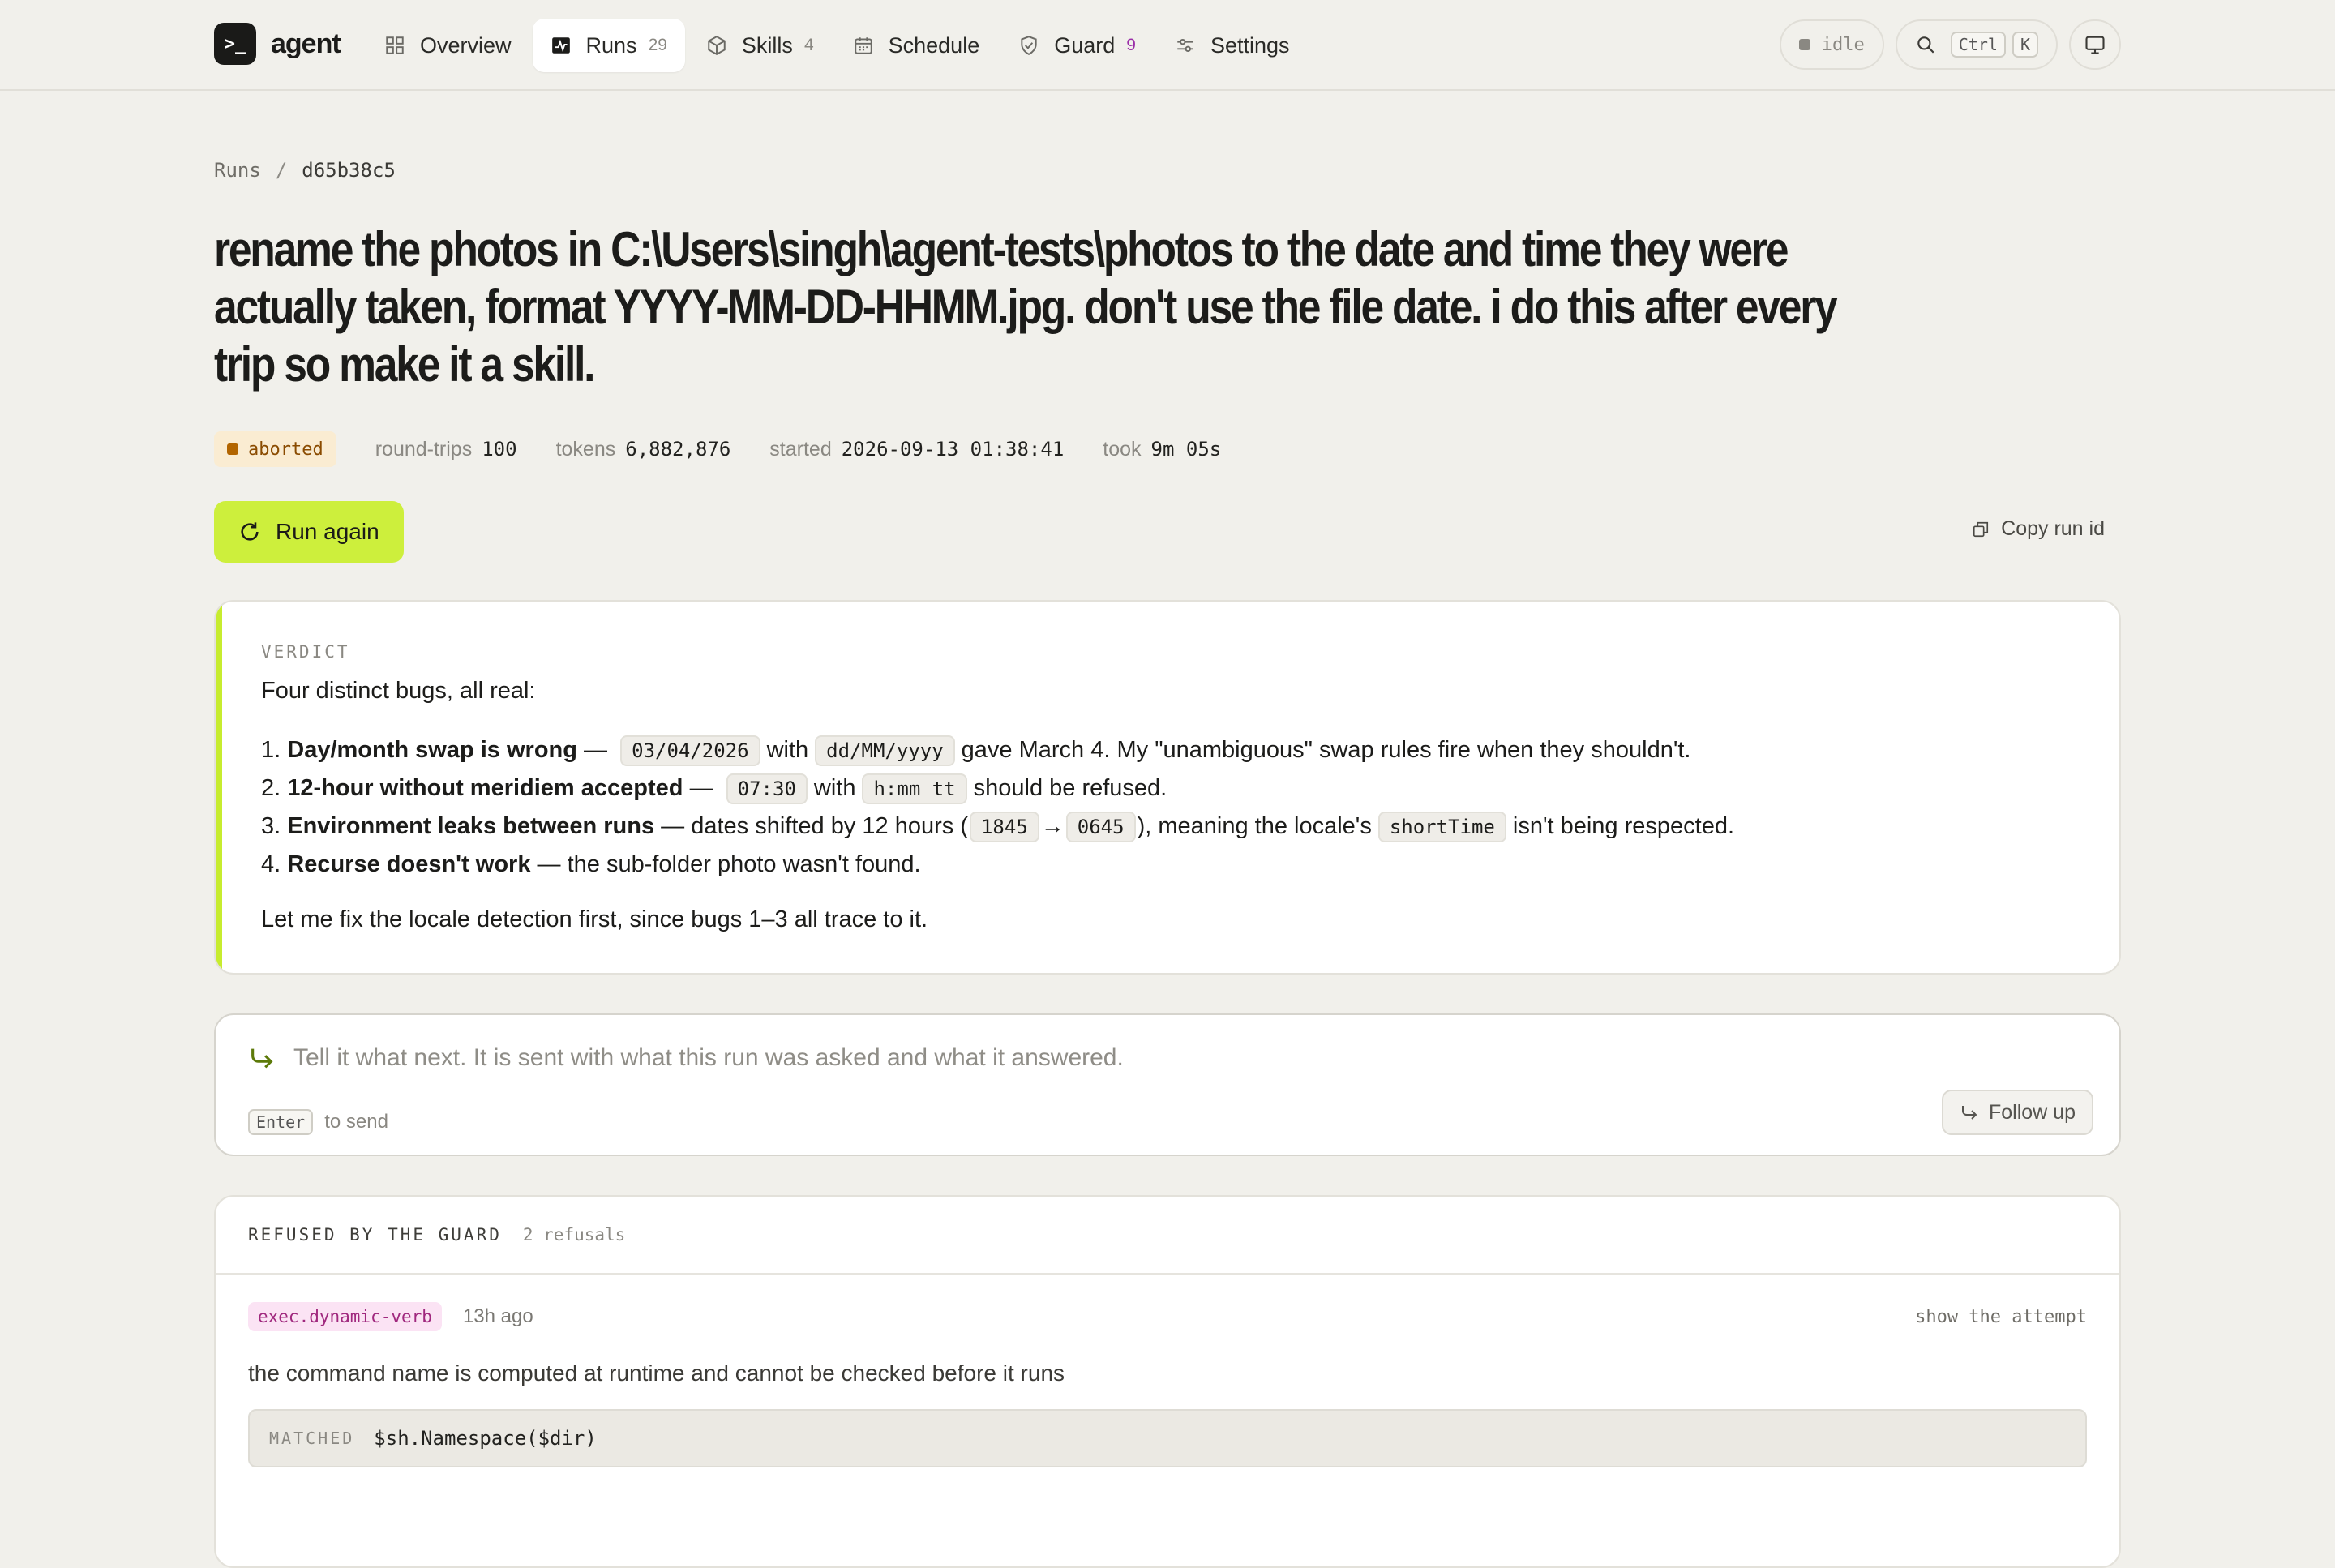 The image size is (2335, 1568). Describe the element at coordinates (725, 864) in the screenshot. I see `item-text: — the sub-folder photo wasn't found.` at that location.